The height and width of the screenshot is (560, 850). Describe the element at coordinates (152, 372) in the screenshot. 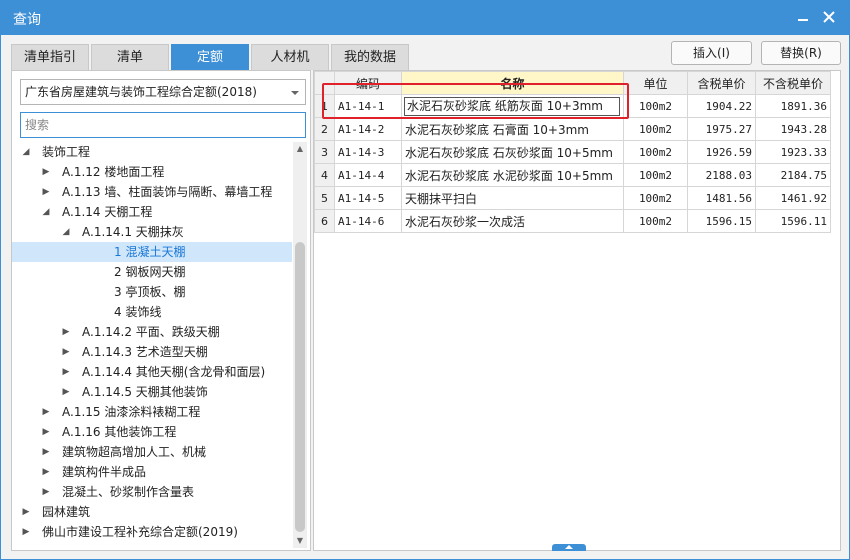

I see `tree-item: ▶ A.1.14.4 其他天棚(含龙骨和面层)` at that location.